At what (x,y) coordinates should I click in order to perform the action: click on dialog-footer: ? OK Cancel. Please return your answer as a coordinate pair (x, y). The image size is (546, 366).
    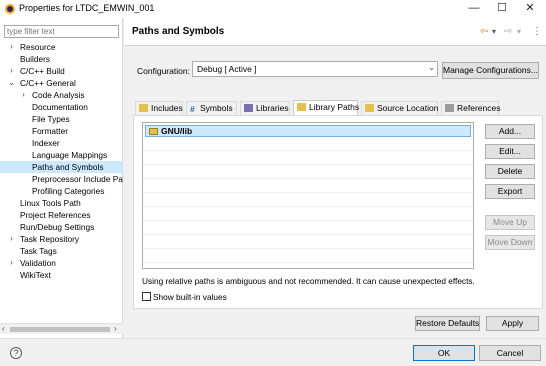
    Looking at the image, I should click on (273, 352).